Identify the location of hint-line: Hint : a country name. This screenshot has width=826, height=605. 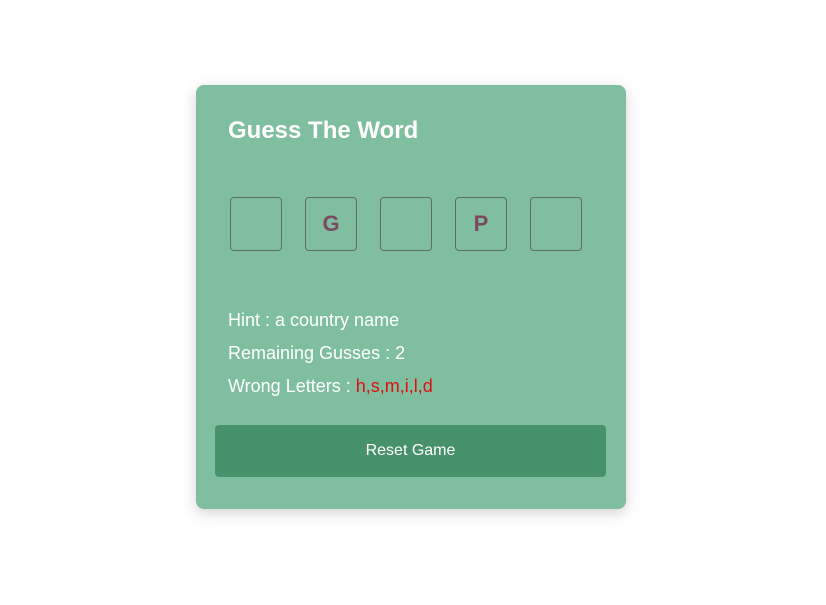
(330, 320).